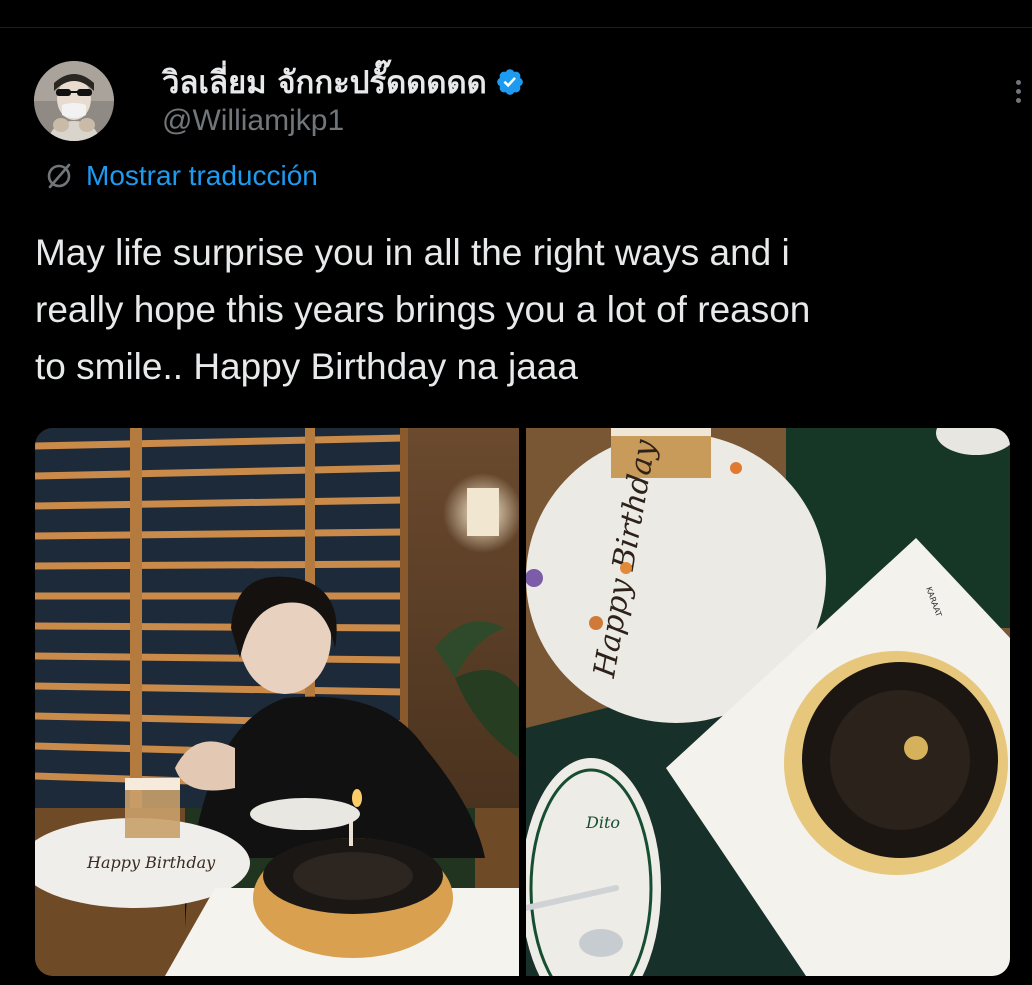 The image size is (1032, 985). What do you see at coordinates (516, 14) in the screenshot?
I see `top-divider` at bounding box center [516, 14].